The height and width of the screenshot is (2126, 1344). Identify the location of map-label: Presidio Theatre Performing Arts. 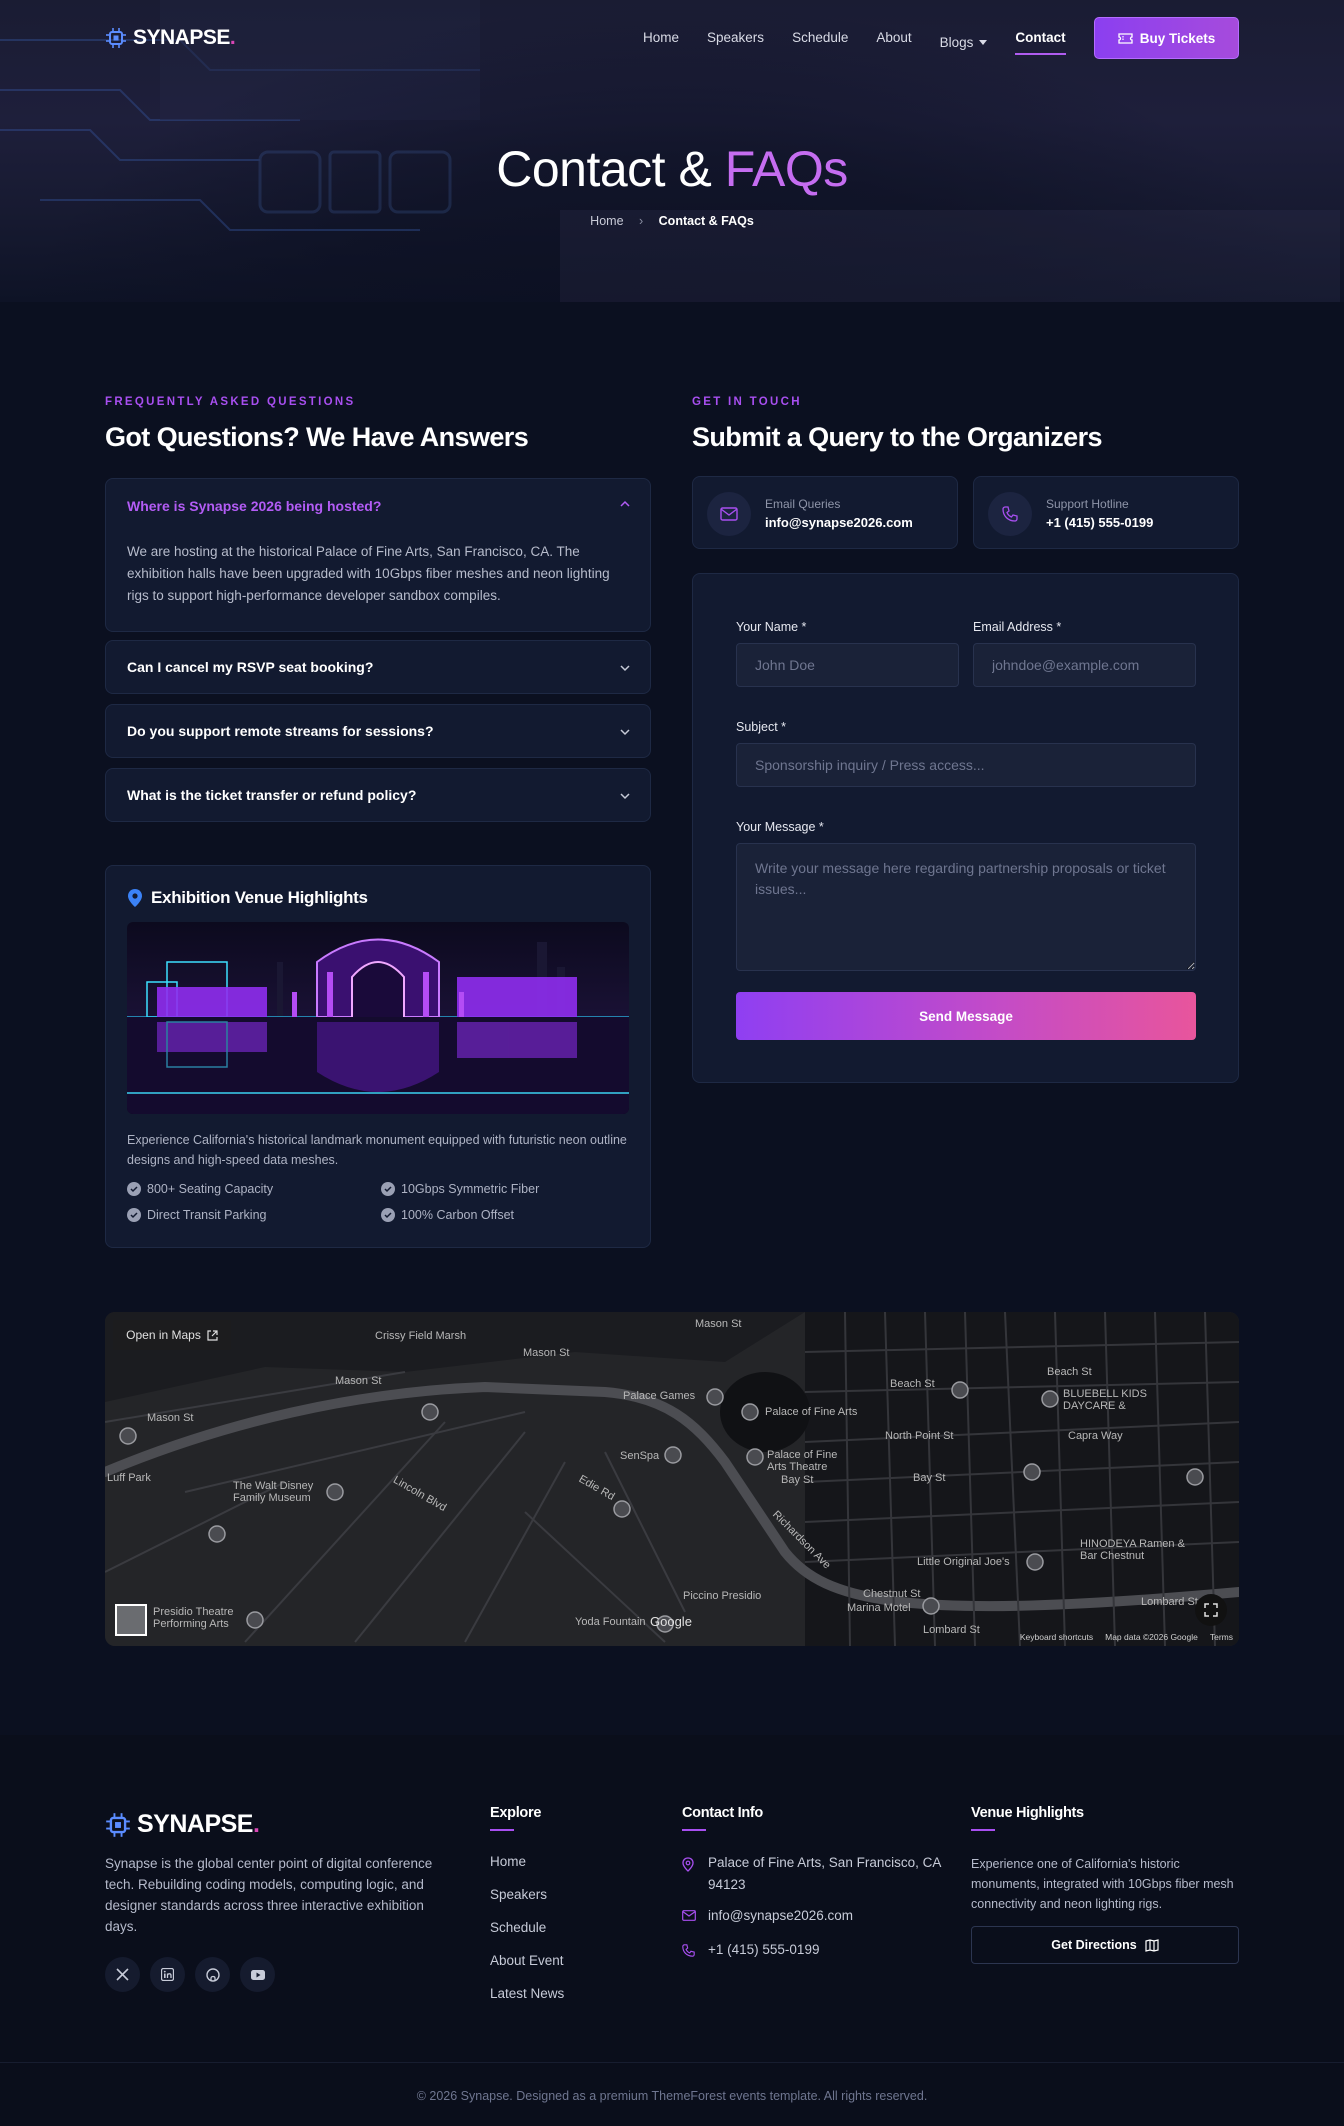
(193, 1618).